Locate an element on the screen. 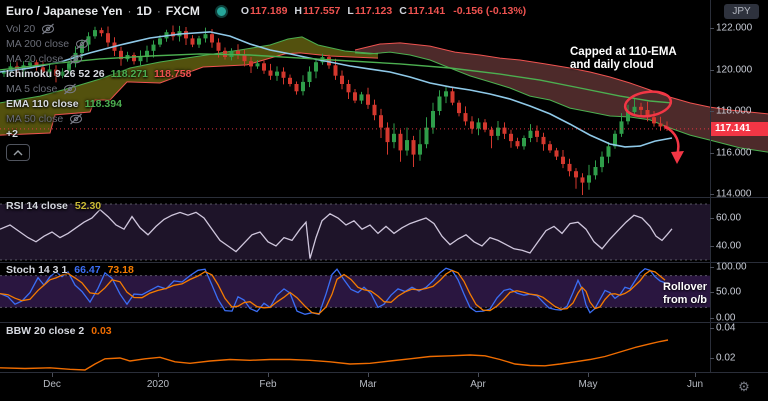 The height and width of the screenshot is (401, 768). legend-row-ichimoku-9-26-52-26: Ichimoku 9 26 52 26 118.271 118.758 is located at coordinates (98, 73).